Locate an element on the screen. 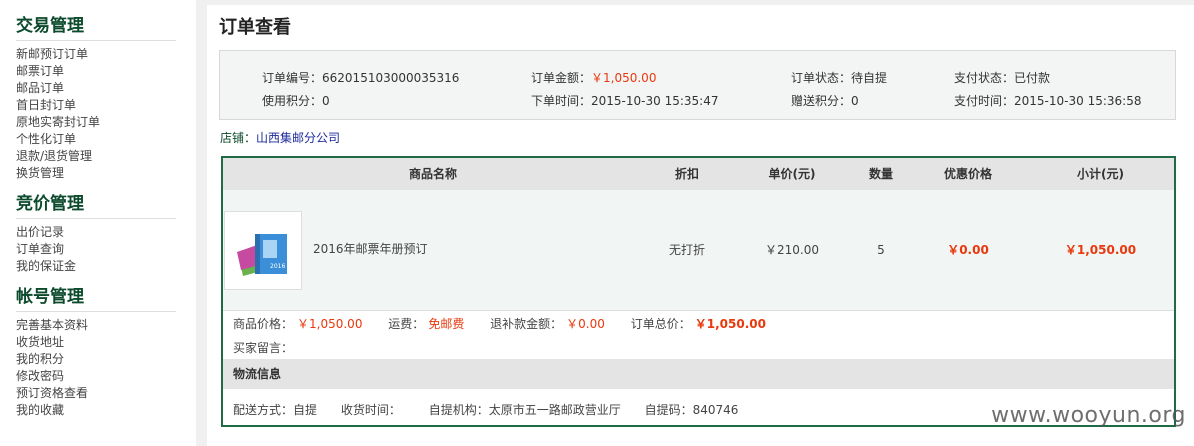 Image resolution: width=1194 pixels, height=446 pixels. sidebar-item-stamp-orders: 邮票订单 is located at coordinates (106, 71).